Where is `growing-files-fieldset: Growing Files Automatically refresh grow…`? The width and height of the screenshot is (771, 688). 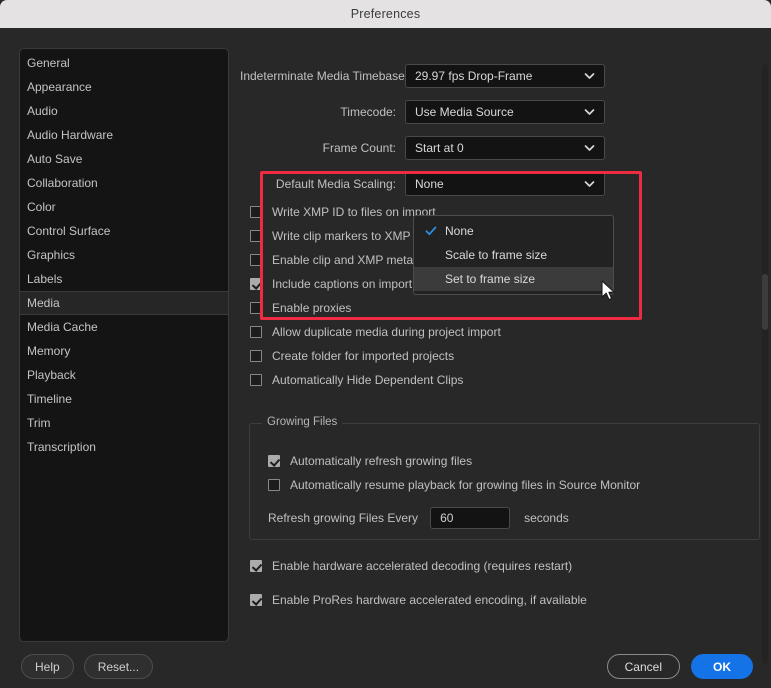
growing-files-fieldset: Growing Files Automatically refresh grow… is located at coordinates (504, 478).